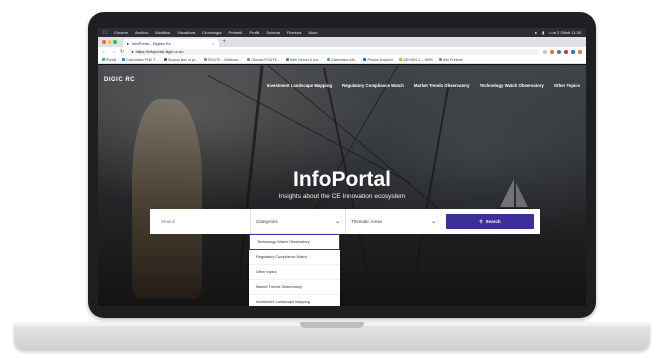 The image size is (664, 358). Describe the element at coordinates (294, 32) in the screenshot. I see `menu-finestra: Finestra` at that location.